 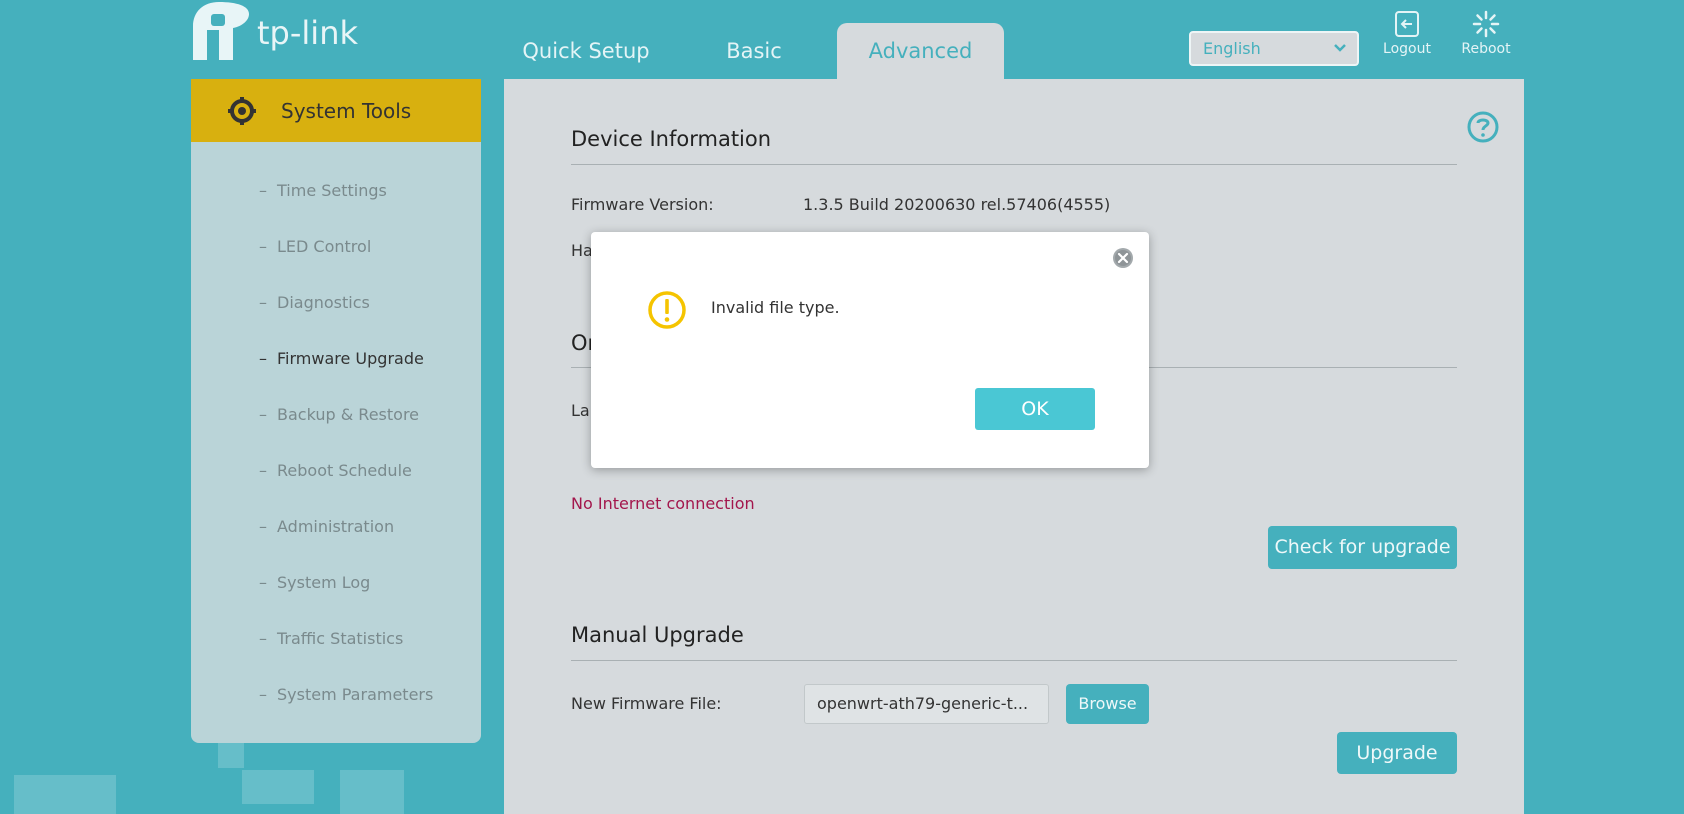 I want to click on sidebar-item-traffic-statistics: – Traffic Statistics, so click(x=331, y=639).